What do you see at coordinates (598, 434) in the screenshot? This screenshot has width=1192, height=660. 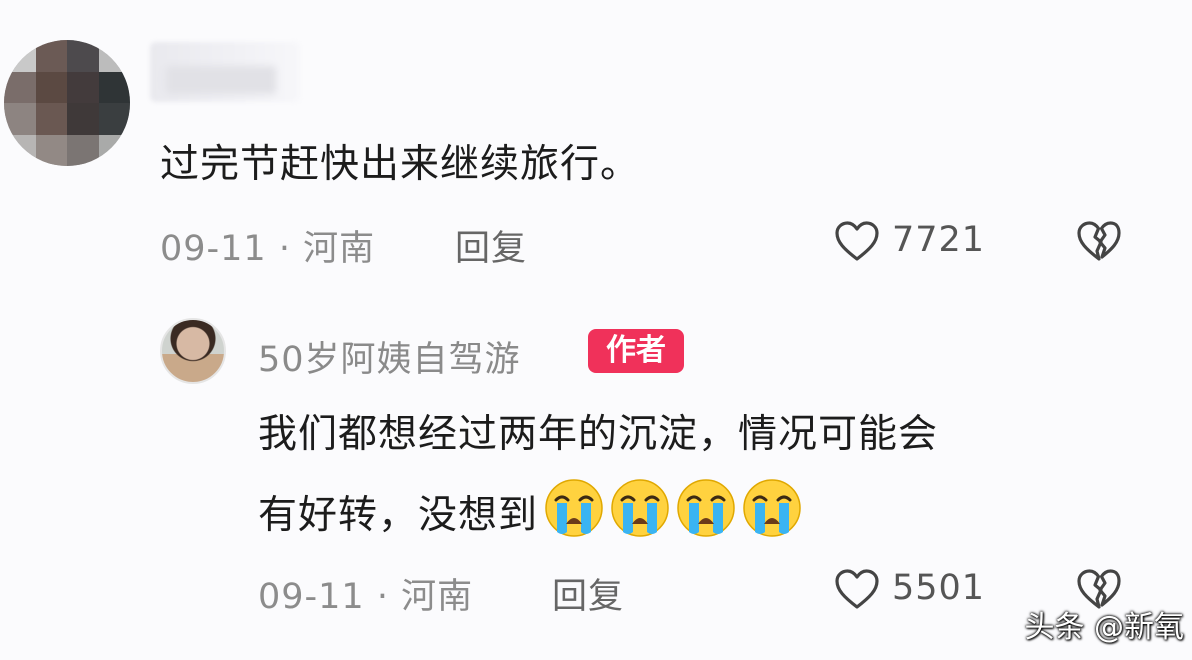 I see `reply-text-line-1: 我们都想经过两年的沉淀，情况可能会` at bounding box center [598, 434].